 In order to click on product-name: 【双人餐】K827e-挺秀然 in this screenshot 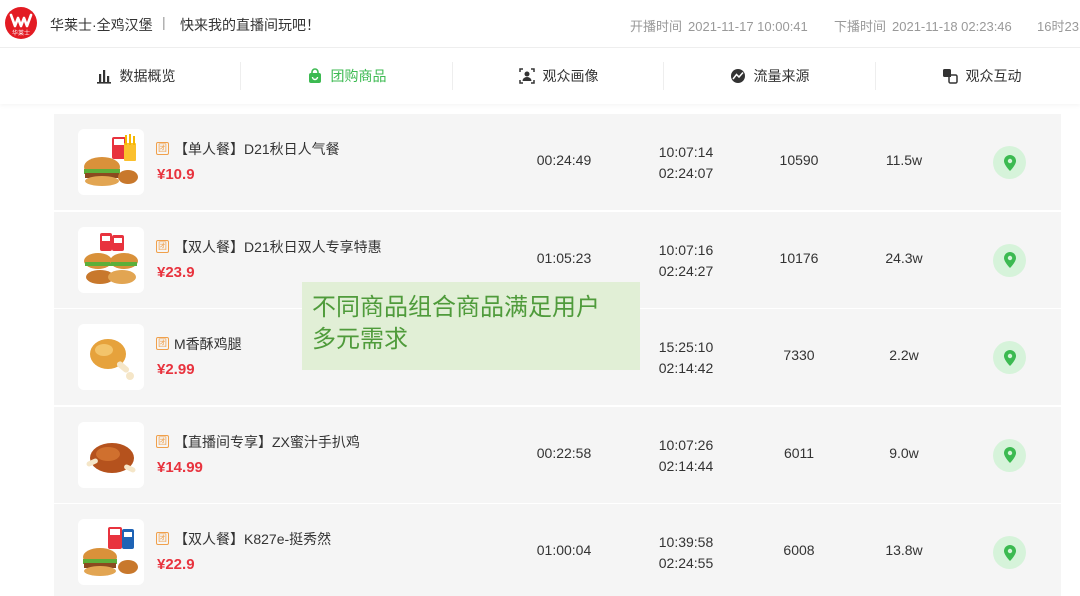, I will do `click(252, 539)`.